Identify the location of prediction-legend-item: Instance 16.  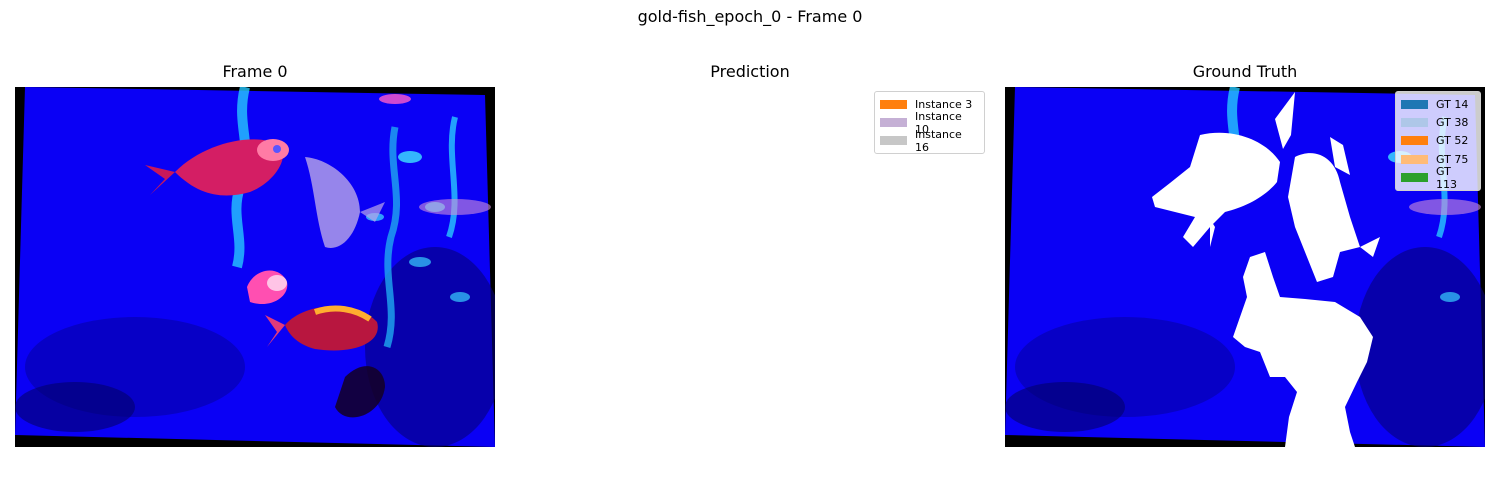
(929, 141).